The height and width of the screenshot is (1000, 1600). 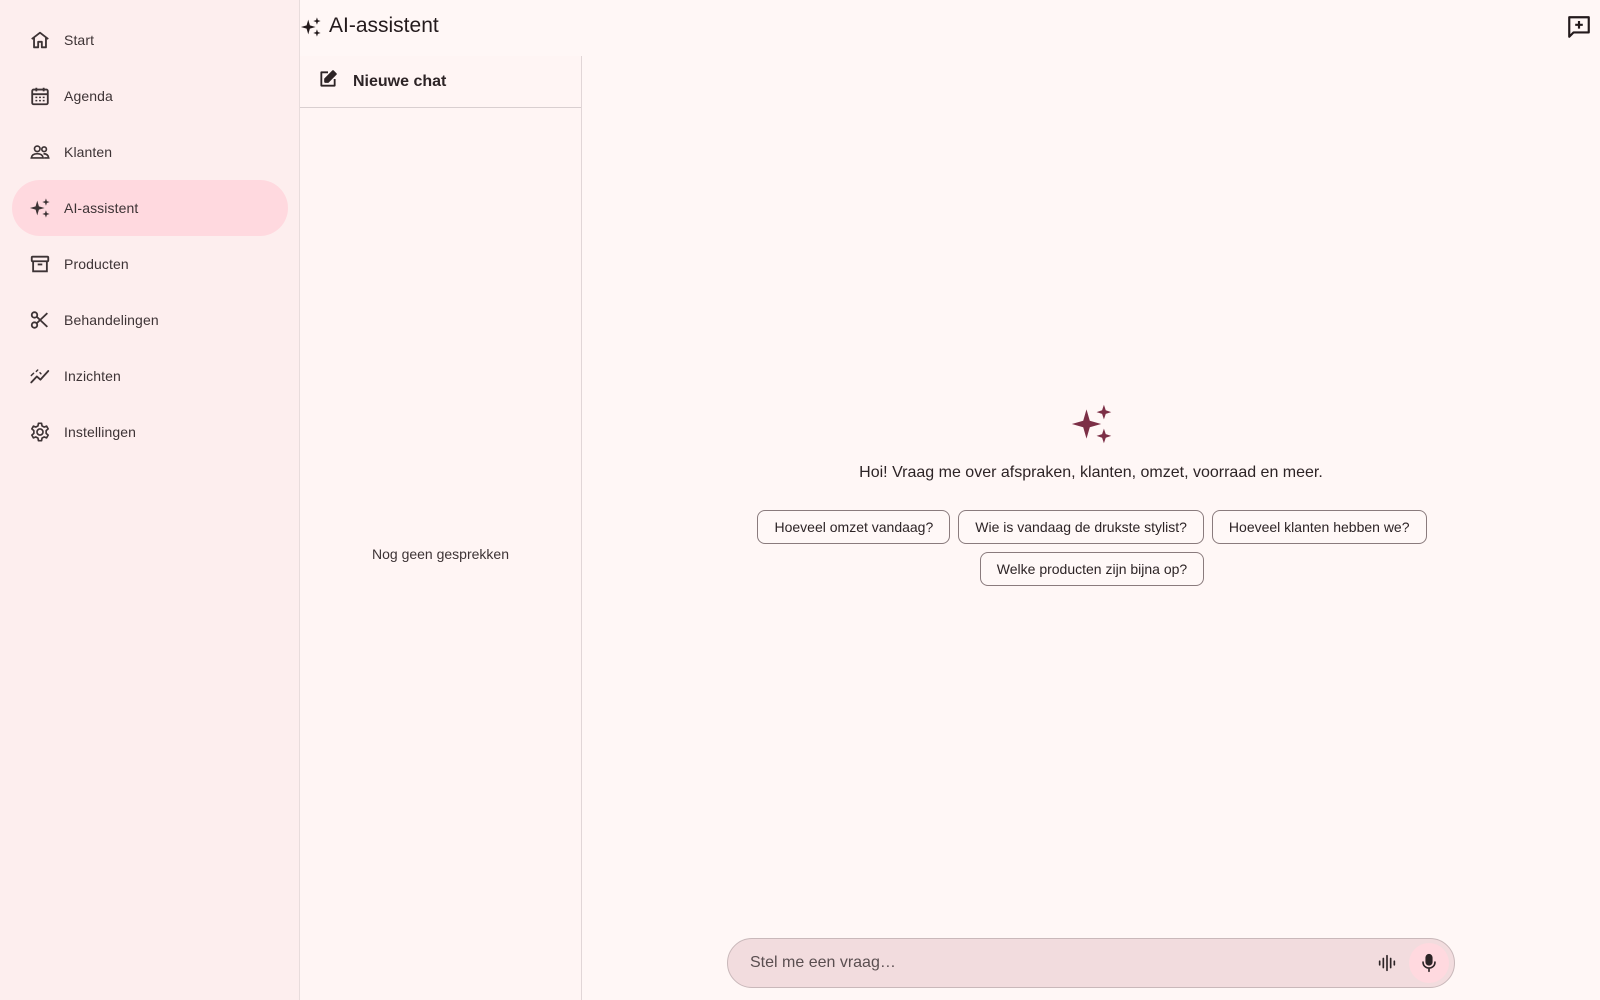 What do you see at coordinates (100, 432) in the screenshot?
I see `sidebar-item-label: Instellingen` at bounding box center [100, 432].